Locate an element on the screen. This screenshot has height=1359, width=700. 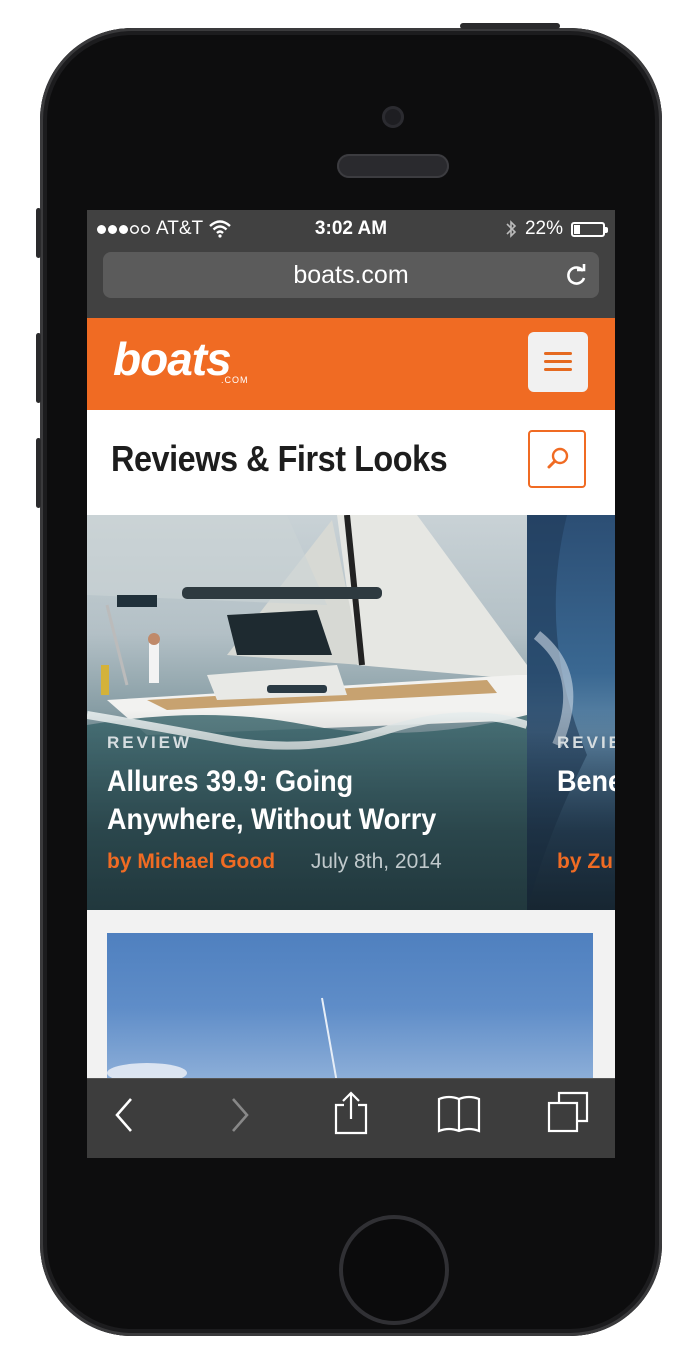
battery-percent: 22% is located at coordinates (543, 228).